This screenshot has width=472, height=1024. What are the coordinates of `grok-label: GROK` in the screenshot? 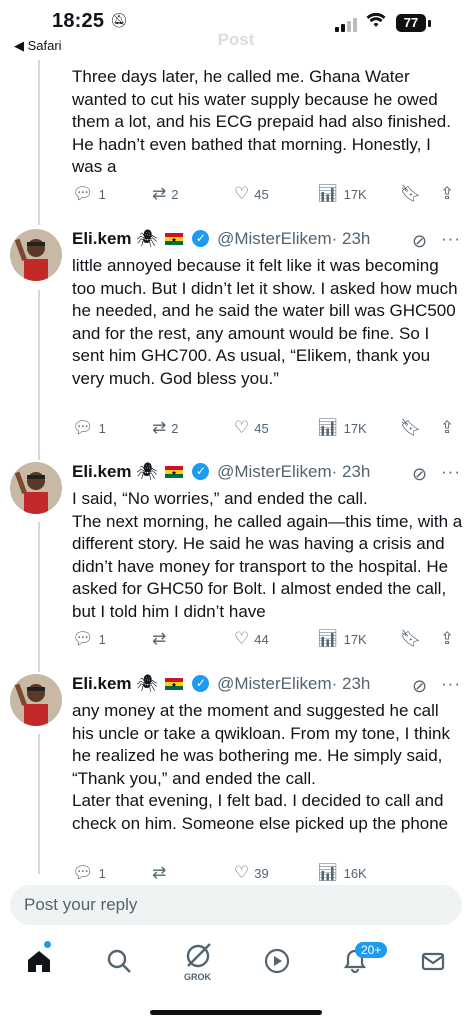 It's located at (197, 977).